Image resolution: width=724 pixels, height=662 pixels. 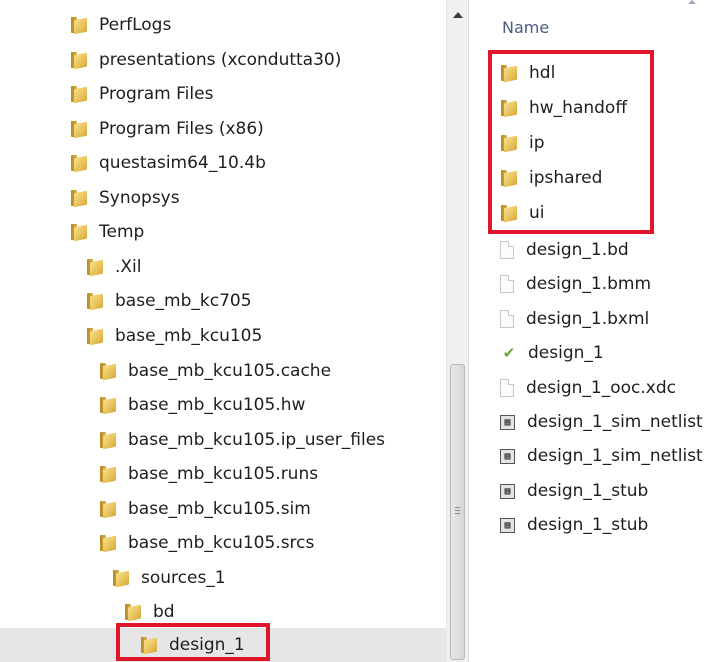 I want to click on tree-item-label: Temp, so click(x=122, y=232).